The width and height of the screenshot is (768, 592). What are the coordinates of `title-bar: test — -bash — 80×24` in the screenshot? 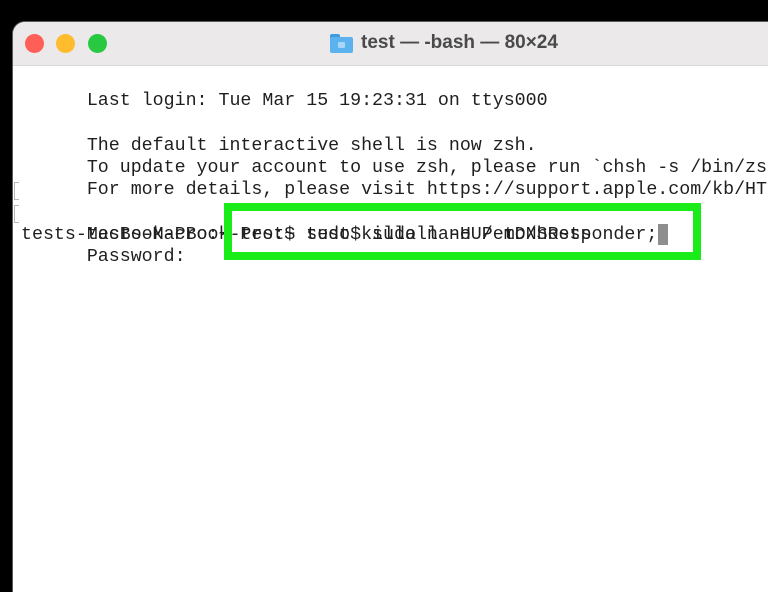 It's located at (390, 44).